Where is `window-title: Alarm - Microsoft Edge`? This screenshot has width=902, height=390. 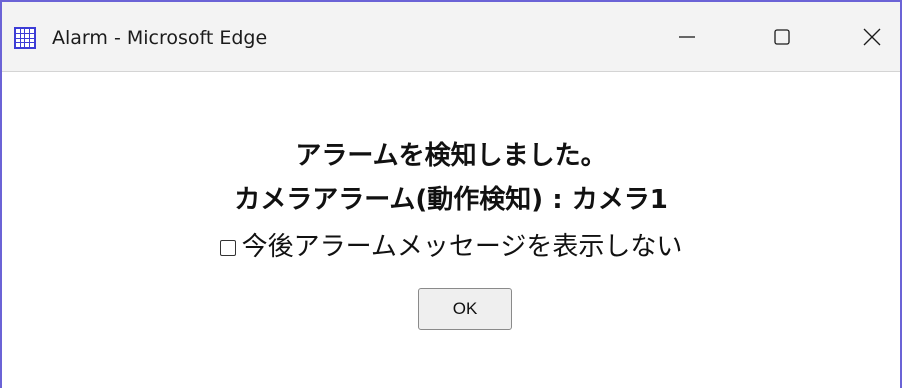 window-title: Alarm - Microsoft Edge is located at coordinates (160, 38).